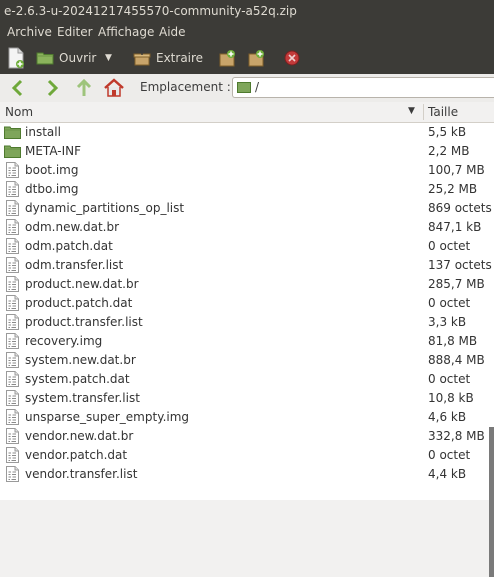 Image resolution: width=494 pixels, height=577 pixels. Describe the element at coordinates (247, 208) in the screenshot. I see `file-row: dynamic_partitions_op_list 869 octets` at that location.